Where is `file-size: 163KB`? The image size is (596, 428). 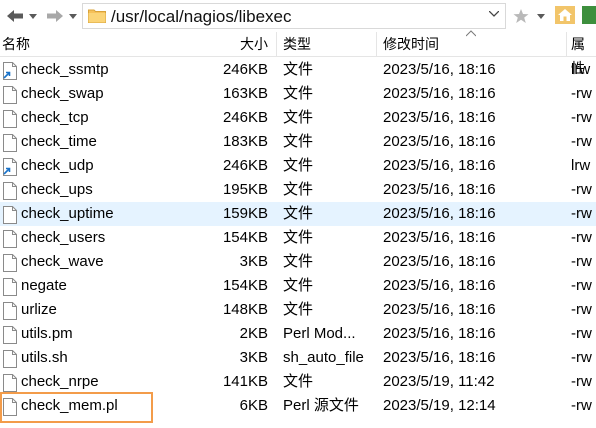 file-size: 163KB is located at coordinates (245, 93).